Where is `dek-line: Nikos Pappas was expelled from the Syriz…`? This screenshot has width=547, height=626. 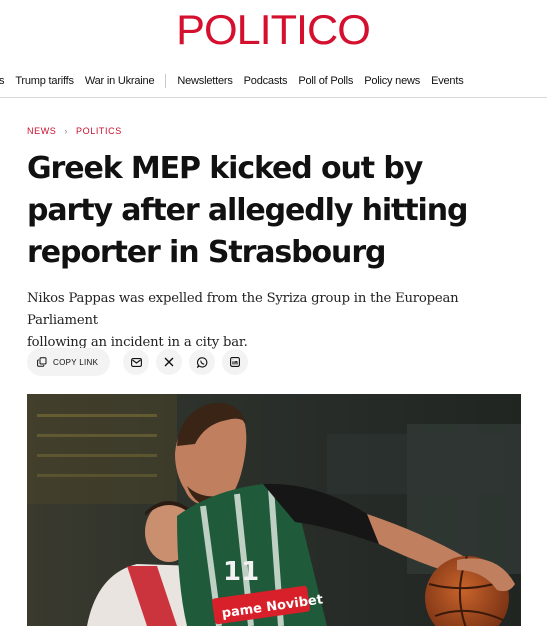
dek-line: Nikos Pappas was expelled from the Syriz… is located at coordinates (243, 309).